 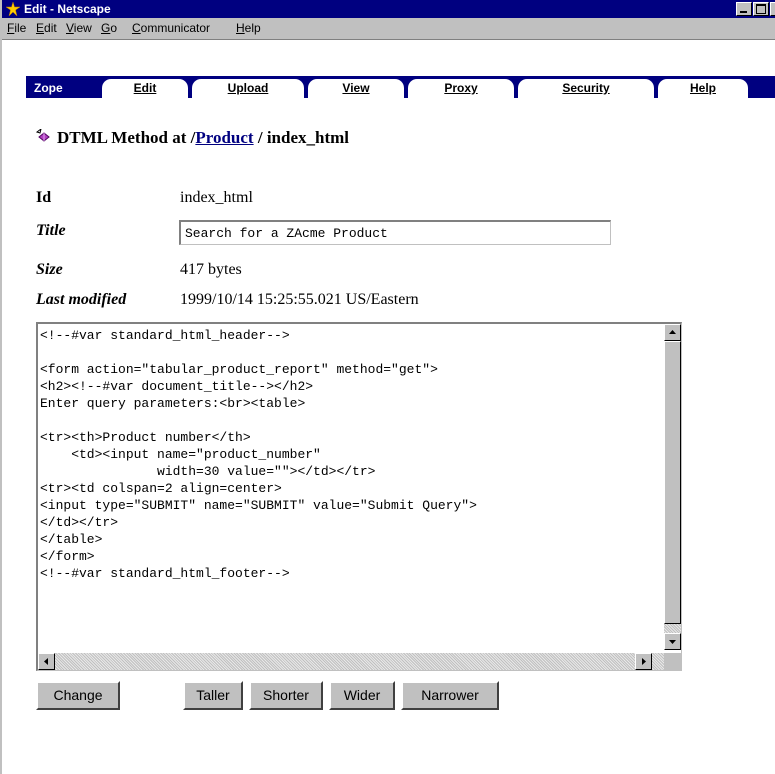 What do you see at coordinates (388, 9) in the screenshot?
I see `title-bar: Edit - Netscape` at bounding box center [388, 9].